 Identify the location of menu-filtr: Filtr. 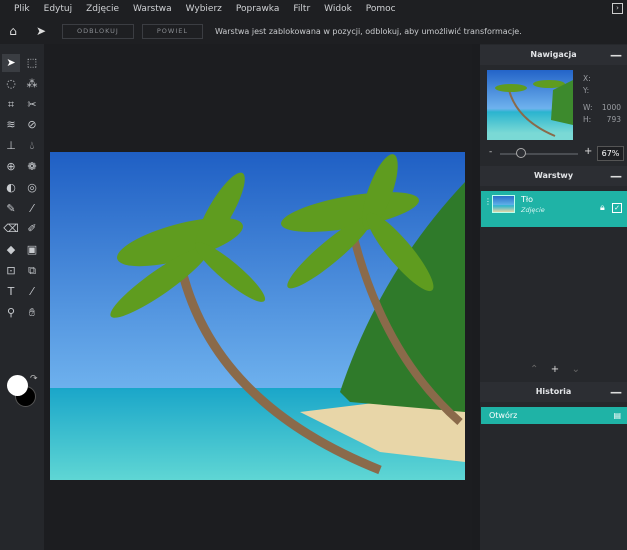
(301, 9).